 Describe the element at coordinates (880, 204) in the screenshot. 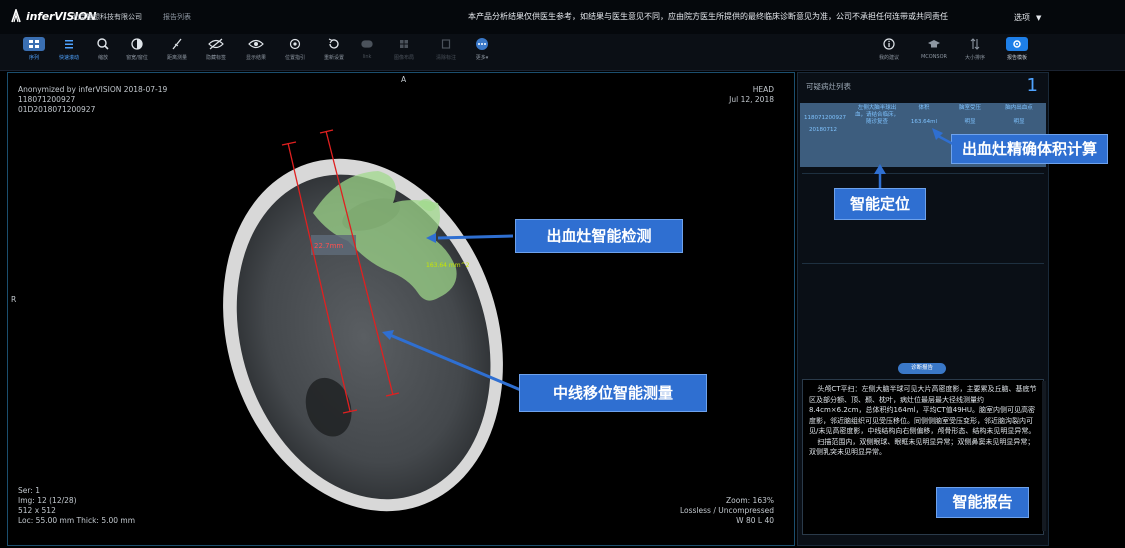

I see `callout-locate: 智能定位` at that location.